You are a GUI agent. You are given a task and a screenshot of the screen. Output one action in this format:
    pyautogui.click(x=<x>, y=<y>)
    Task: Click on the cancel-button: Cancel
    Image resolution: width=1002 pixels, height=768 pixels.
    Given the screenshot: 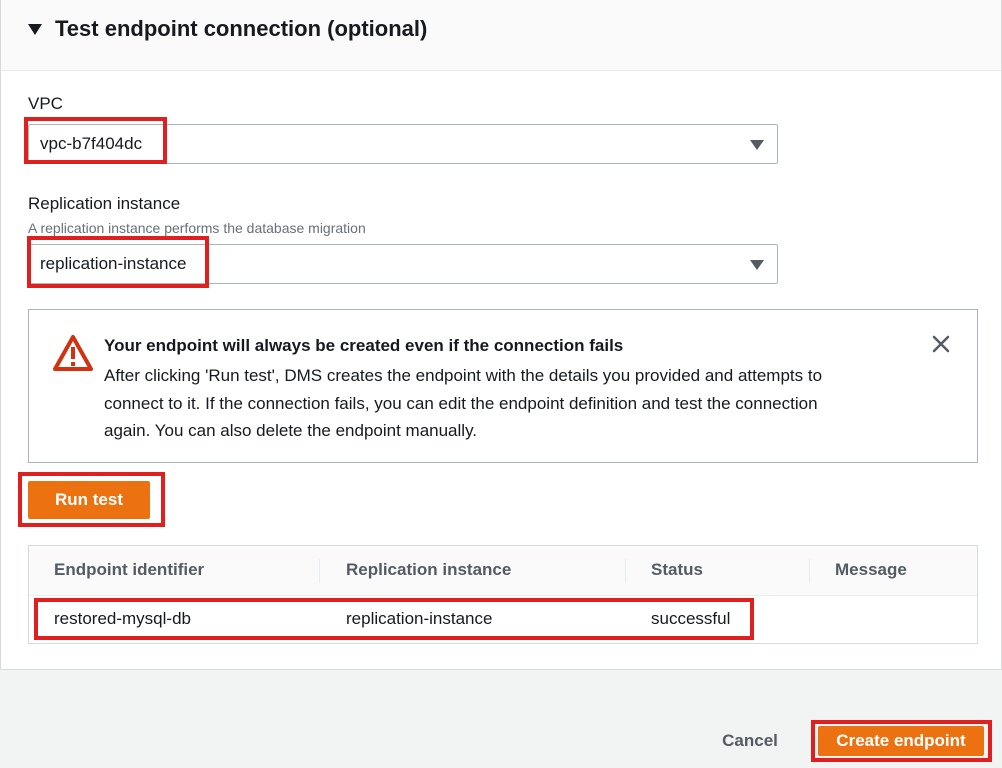 What is the action you would take?
    pyautogui.click(x=750, y=741)
    